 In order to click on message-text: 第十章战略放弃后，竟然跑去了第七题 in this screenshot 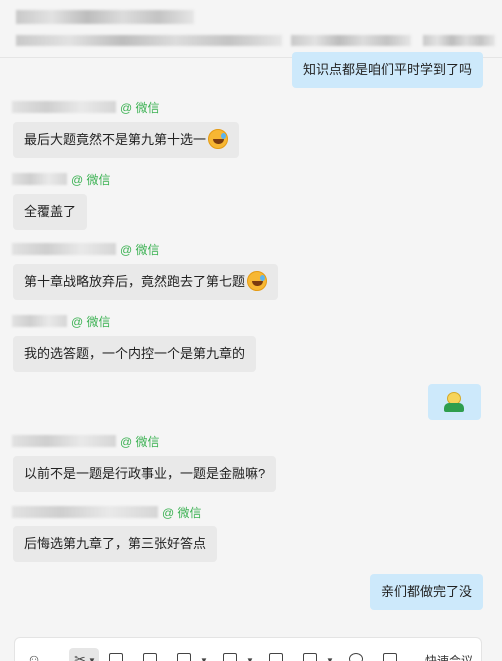, I will do `click(135, 281)`.